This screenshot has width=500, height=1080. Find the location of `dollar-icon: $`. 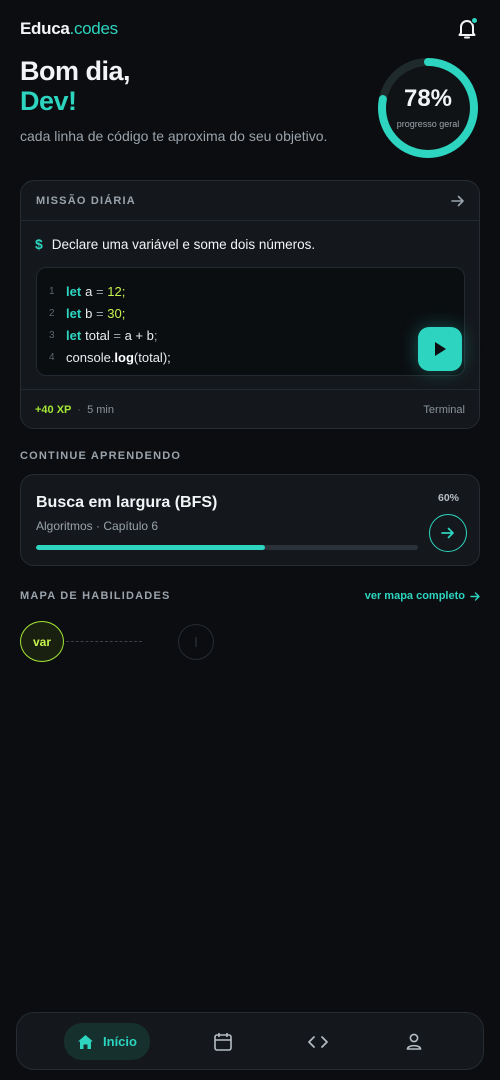

dollar-icon: $ is located at coordinates (39, 244).